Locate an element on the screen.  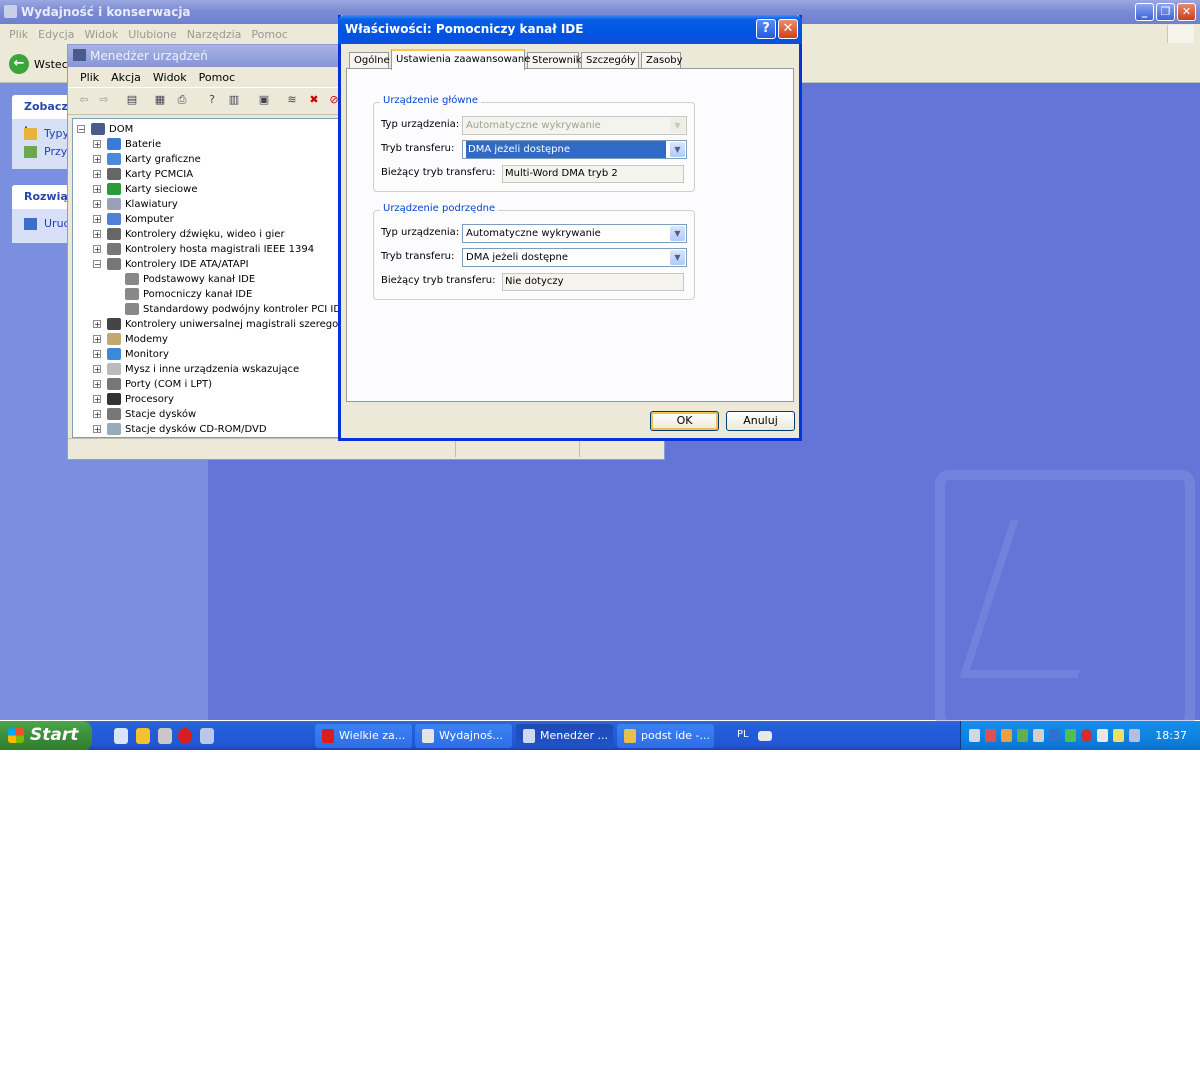
device-category-icon is located at coordinates (114, 429).